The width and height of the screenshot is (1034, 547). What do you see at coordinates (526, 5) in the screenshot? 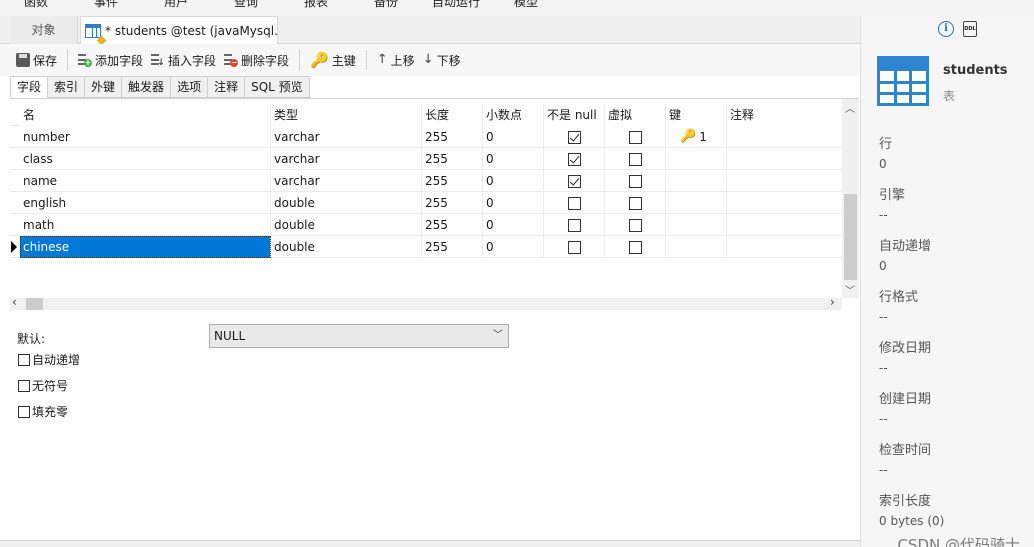
I see `menu-model: 模型` at bounding box center [526, 5].